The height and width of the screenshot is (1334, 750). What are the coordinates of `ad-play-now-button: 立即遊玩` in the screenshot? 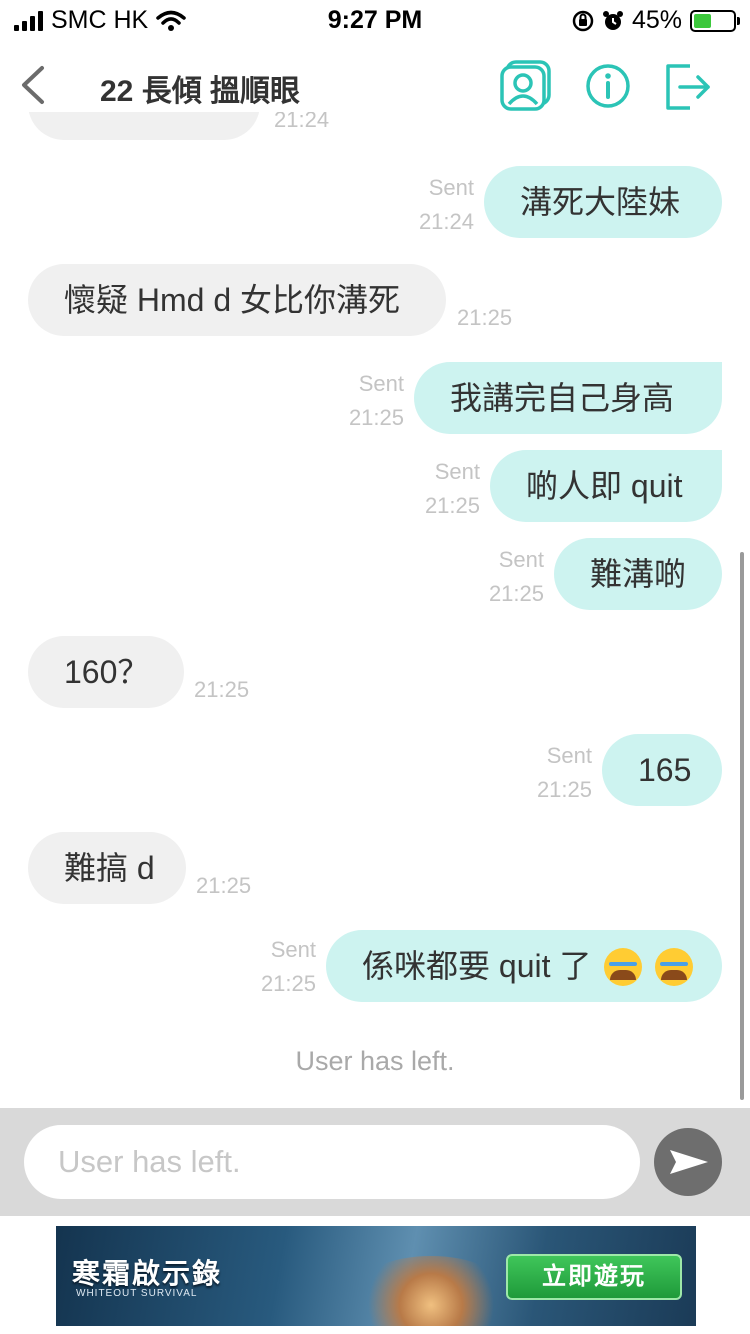 It's located at (594, 1277).